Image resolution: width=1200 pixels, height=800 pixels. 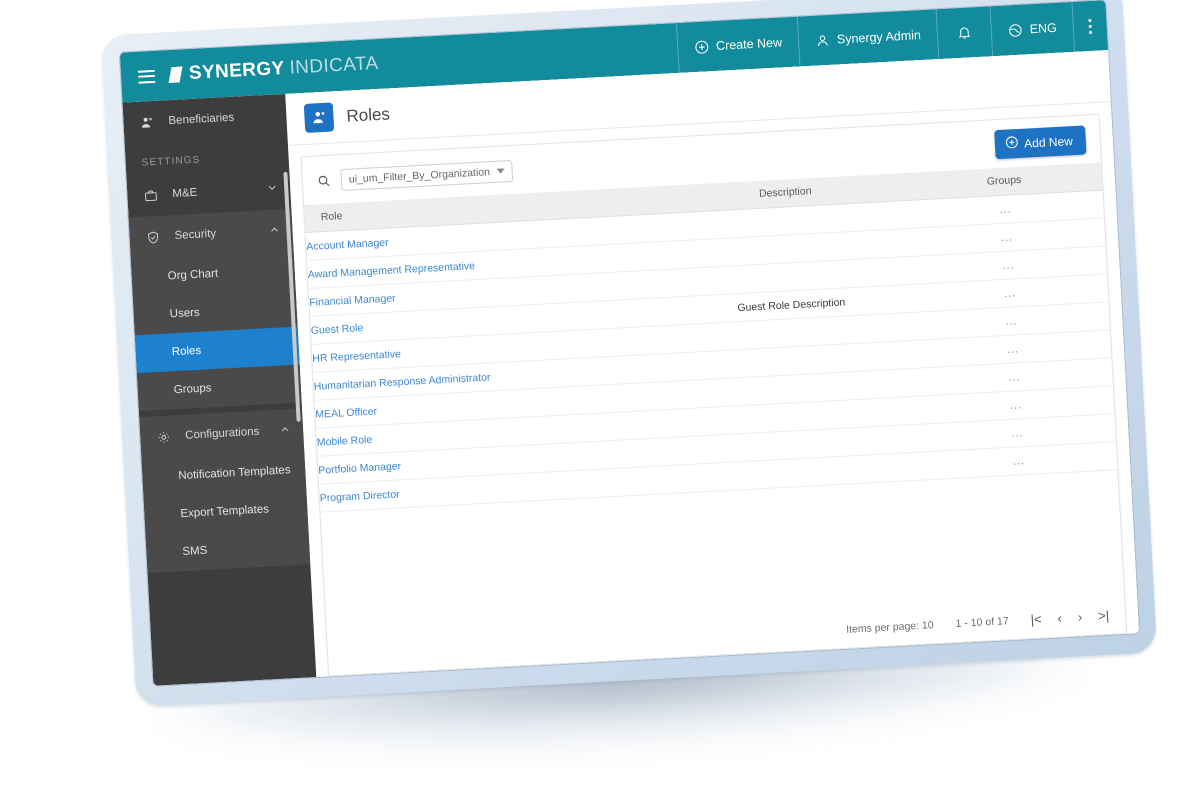 I want to click on beneficiaries-icon, so click(x=149, y=122).